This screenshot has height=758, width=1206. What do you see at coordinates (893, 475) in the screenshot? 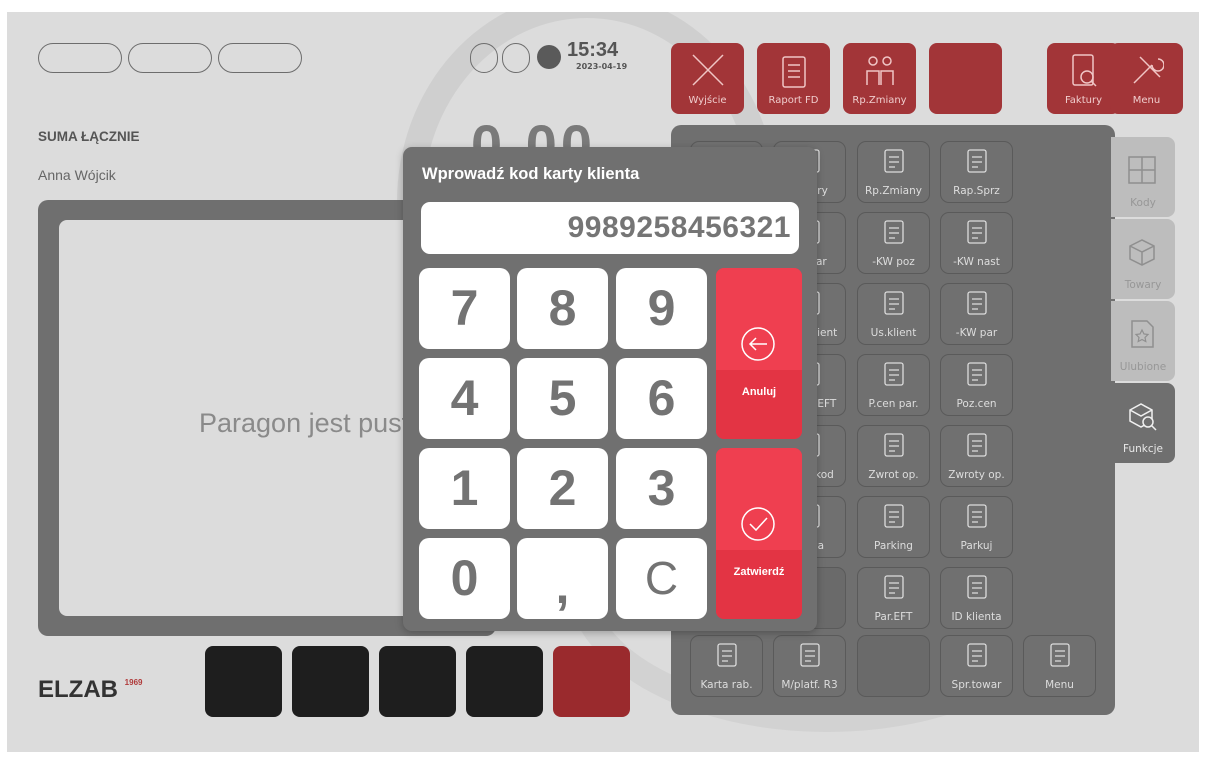
I see `function-label: Zwrot op.` at bounding box center [893, 475].